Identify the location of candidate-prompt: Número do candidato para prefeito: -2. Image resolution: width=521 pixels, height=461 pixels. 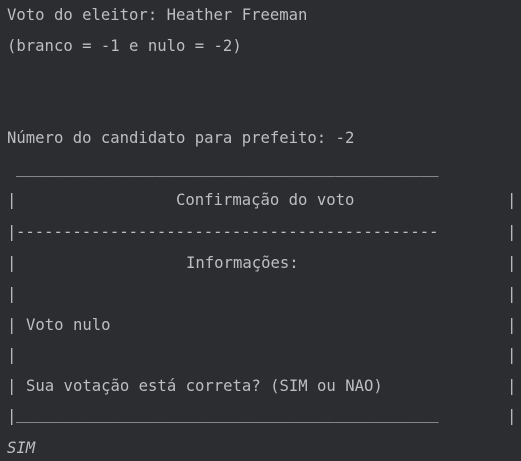
(181, 138).